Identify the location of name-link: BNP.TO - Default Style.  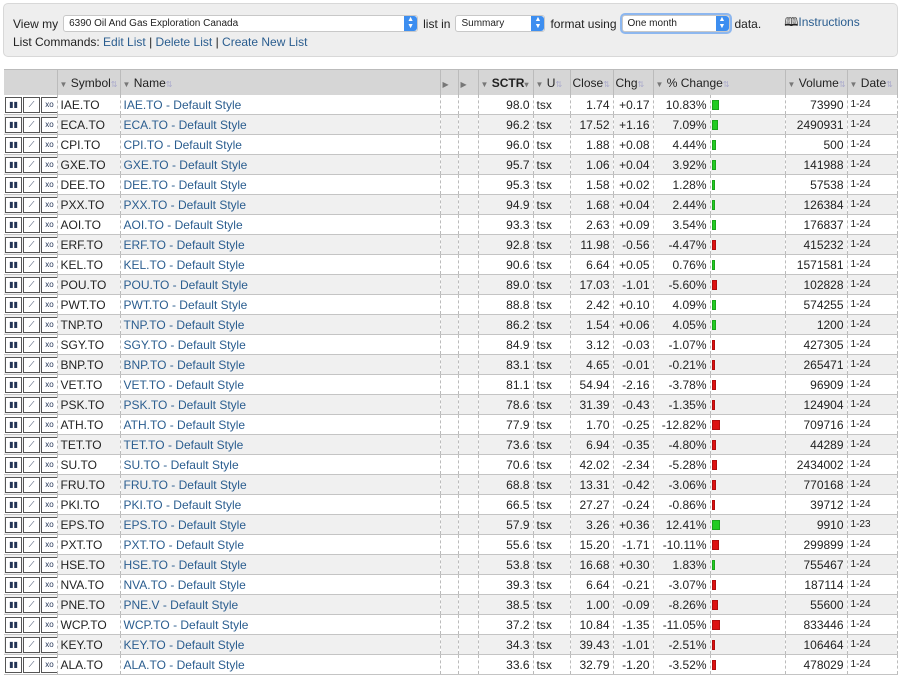
(280, 364).